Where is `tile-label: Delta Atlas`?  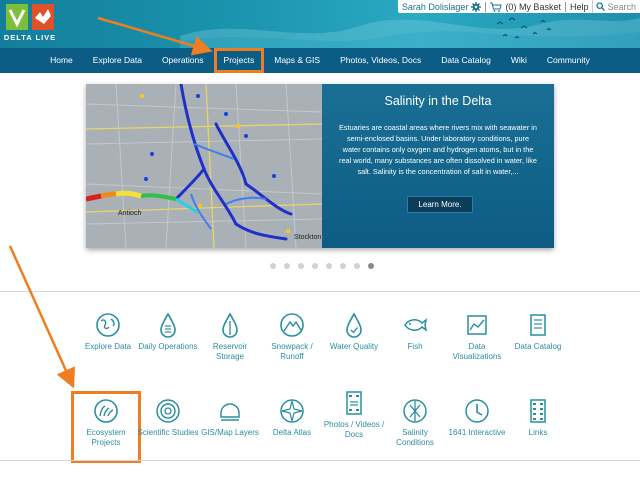
tile-label: Delta Atlas is located at coordinates (292, 432).